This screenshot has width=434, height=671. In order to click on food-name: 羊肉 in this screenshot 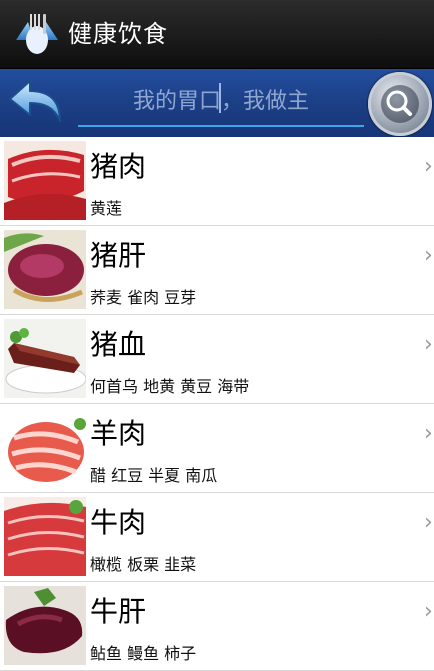, I will do `click(118, 433)`.